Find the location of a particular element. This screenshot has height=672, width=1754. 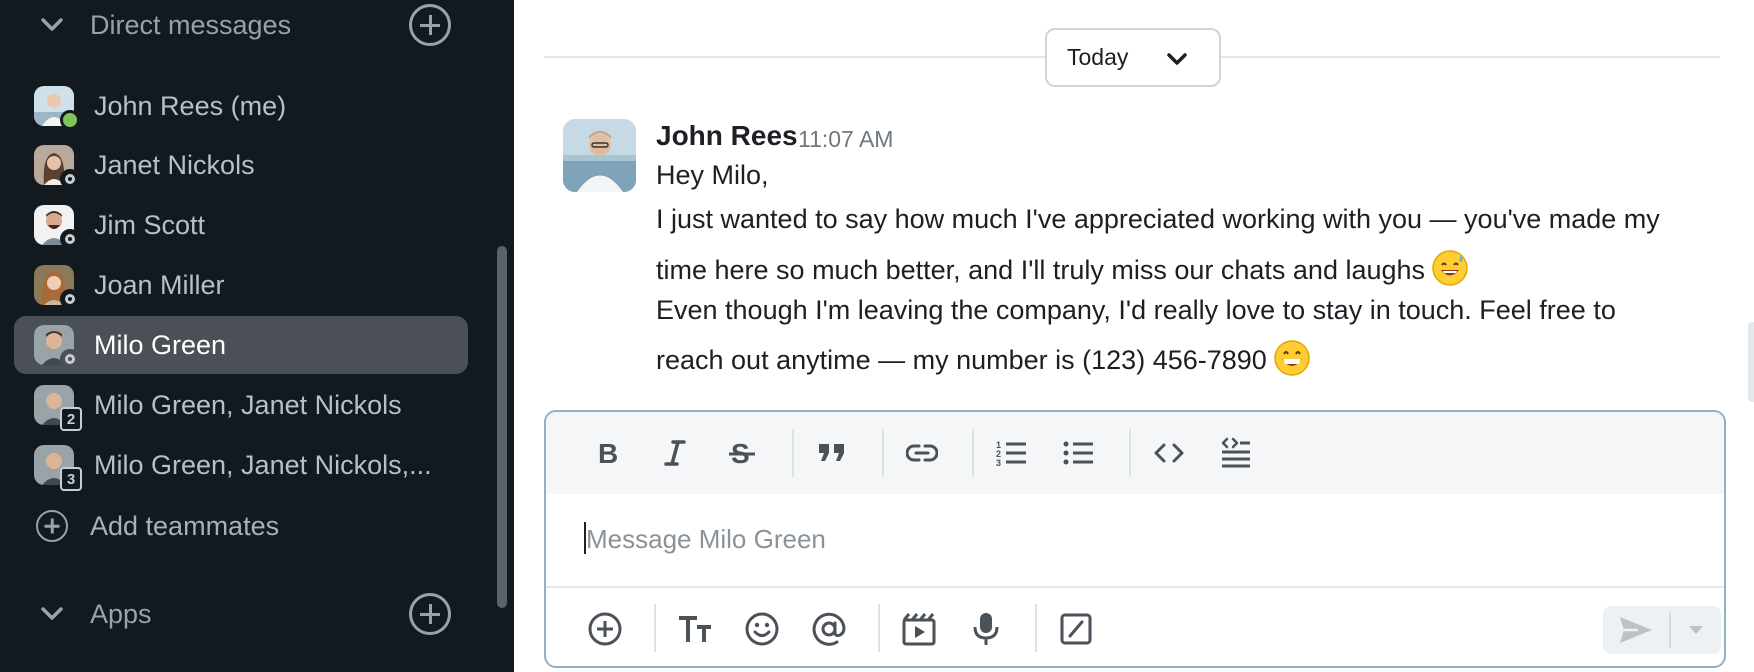

dm-item-label: Joan Miller is located at coordinates (159, 284).